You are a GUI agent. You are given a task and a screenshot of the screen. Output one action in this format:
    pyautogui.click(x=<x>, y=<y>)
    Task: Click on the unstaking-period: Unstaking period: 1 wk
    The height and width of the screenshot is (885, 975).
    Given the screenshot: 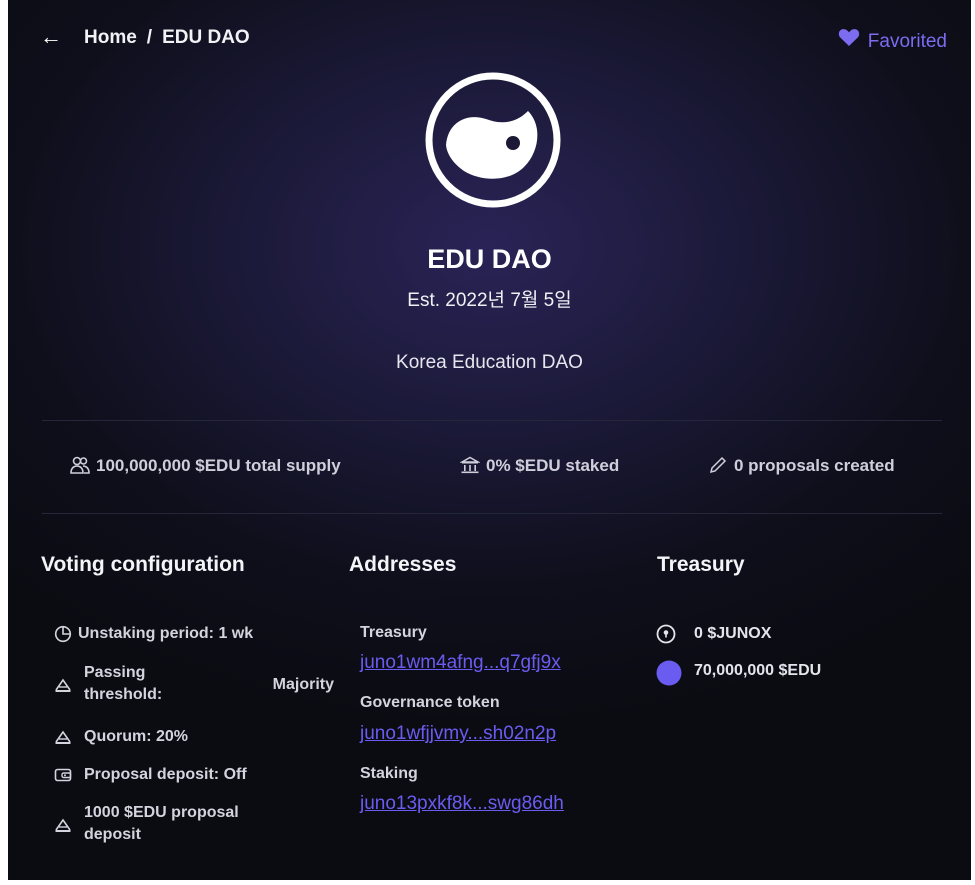 What is the action you would take?
    pyautogui.click(x=153, y=634)
    